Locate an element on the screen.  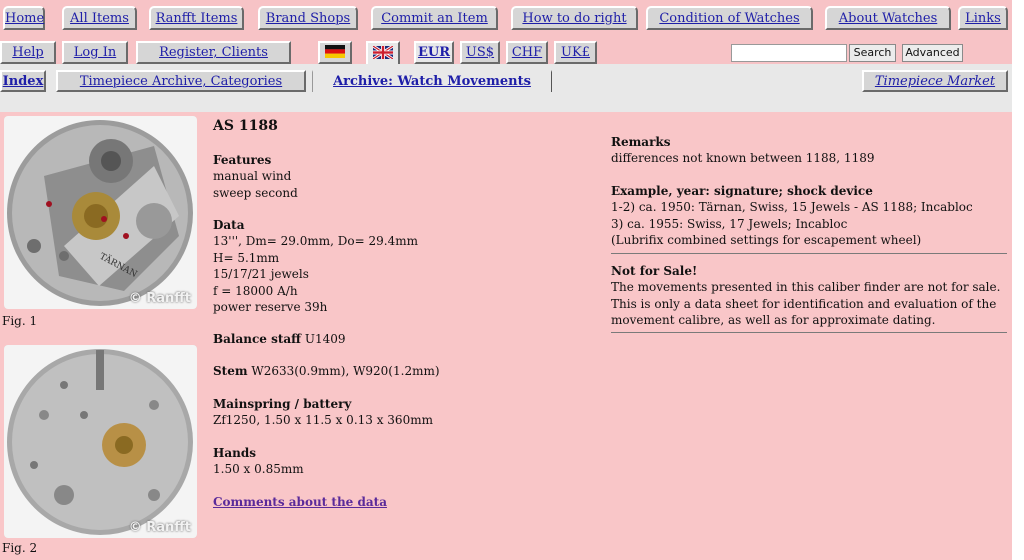
advanced-search-button: Advanced is located at coordinates (932, 53).